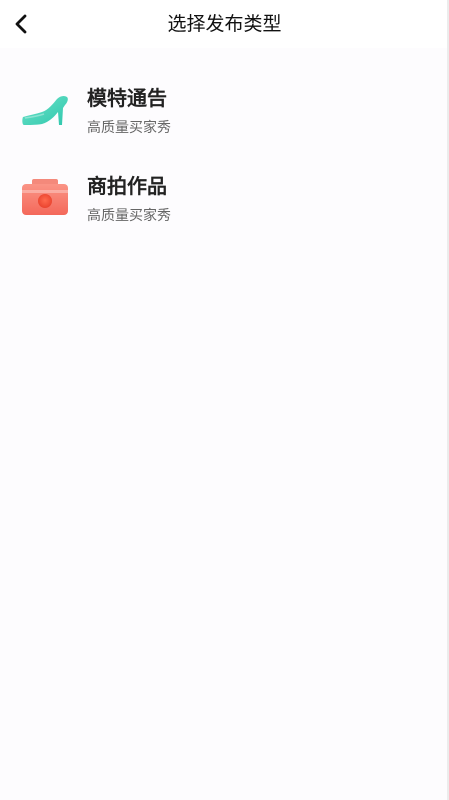  I want to click on page-title: 选择发布类型, so click(224, 24).